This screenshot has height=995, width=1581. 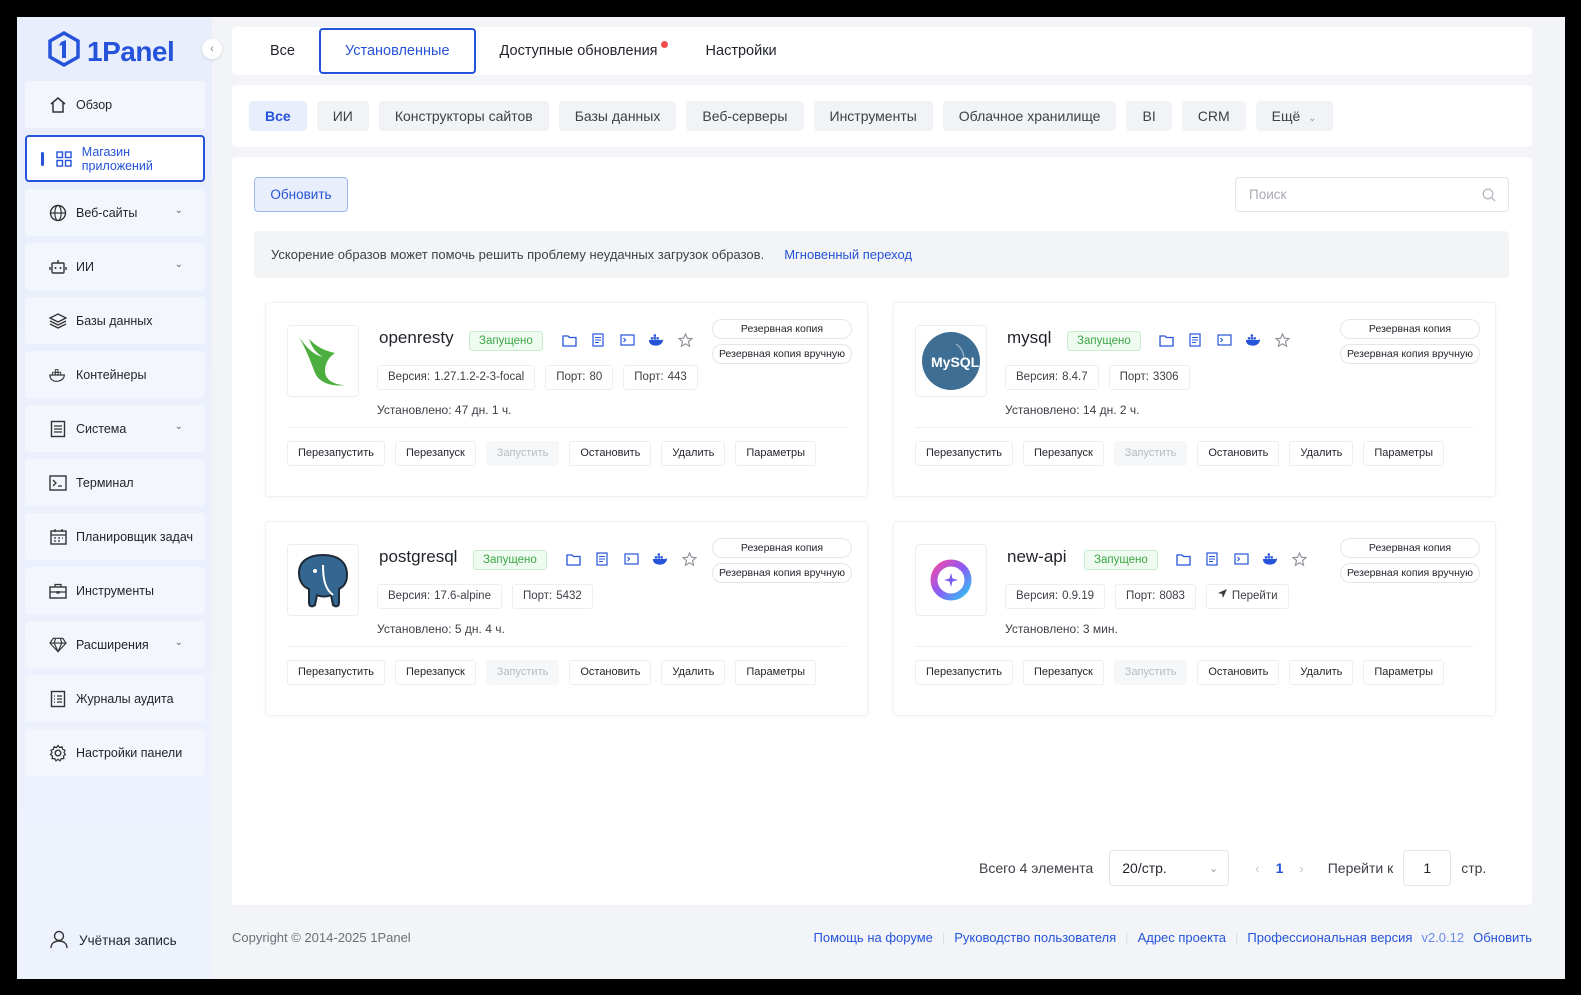 What do you see at coordinates (278, 116) in the screenshot?
I see `category-all: Все` at bounding box center [278, 116].